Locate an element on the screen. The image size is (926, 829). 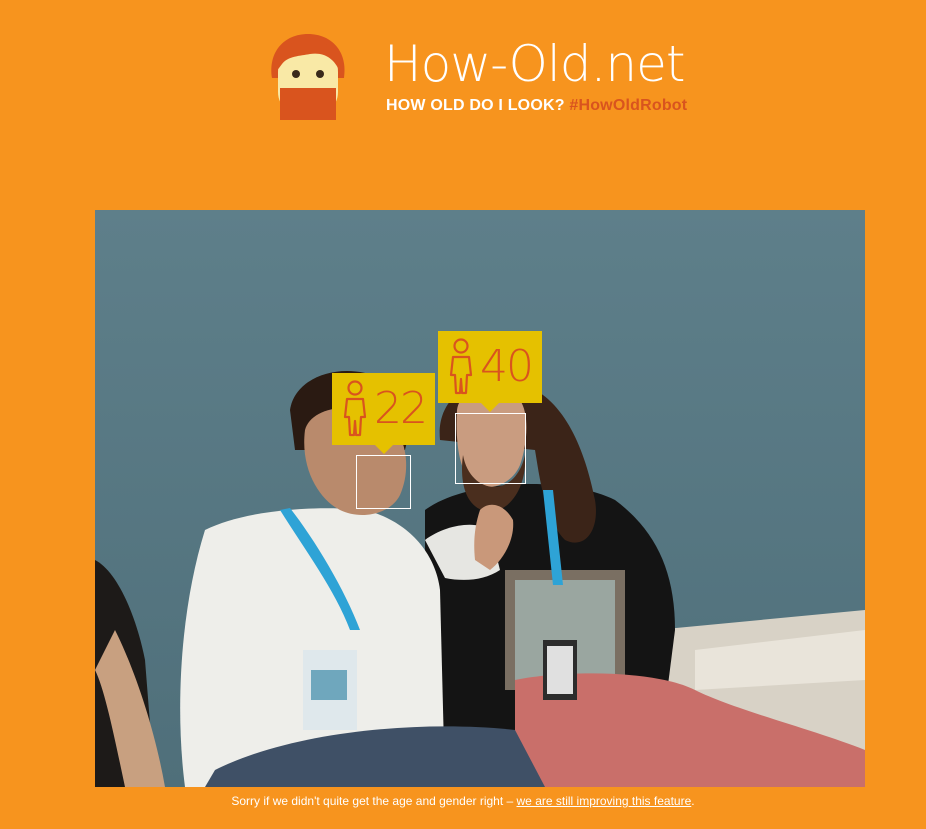
tagline: HOW OLD DO I LOOK? #HowOldRobot is located at coordinates (536, 106).